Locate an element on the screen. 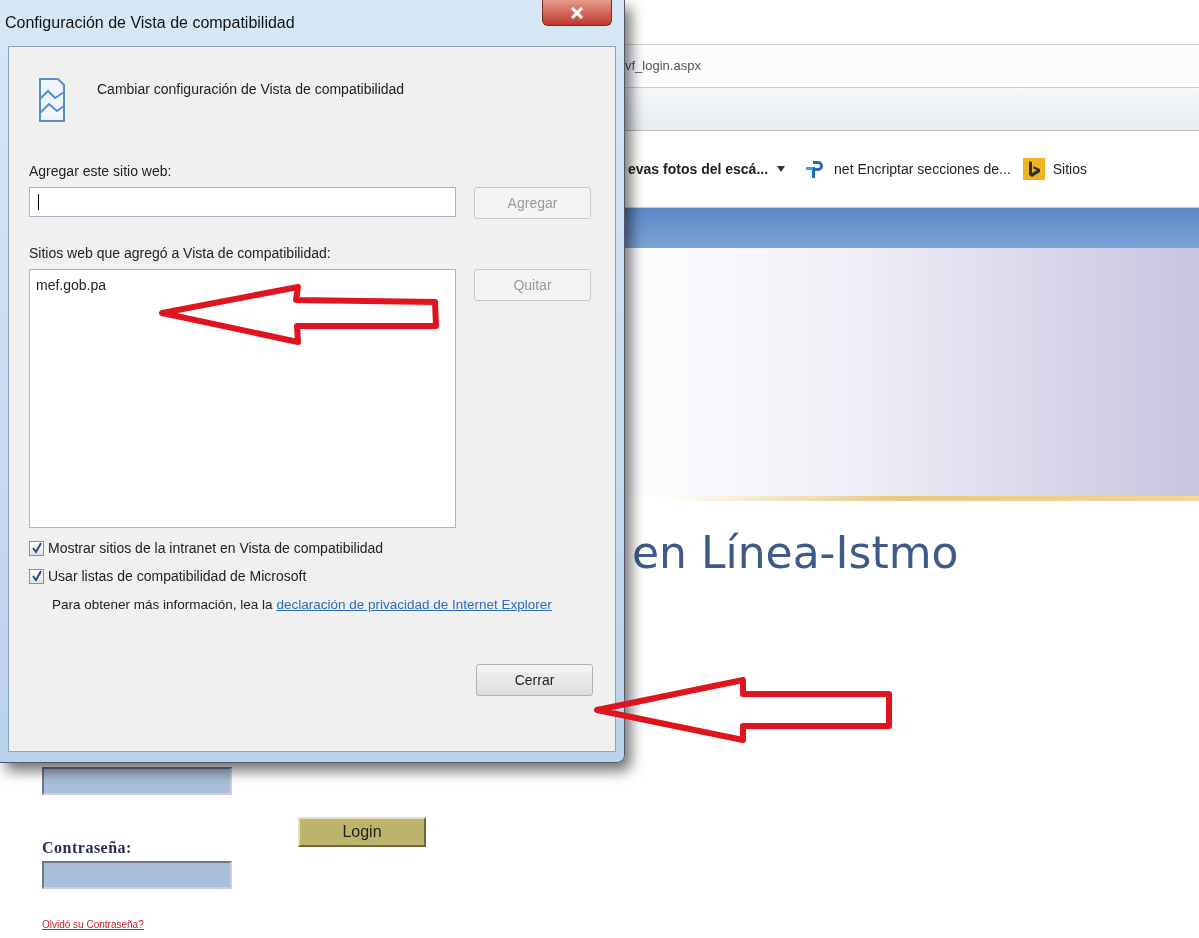 The width and height of the screenshot is (1199, 938). website-input is located at coordinates (242, 202).